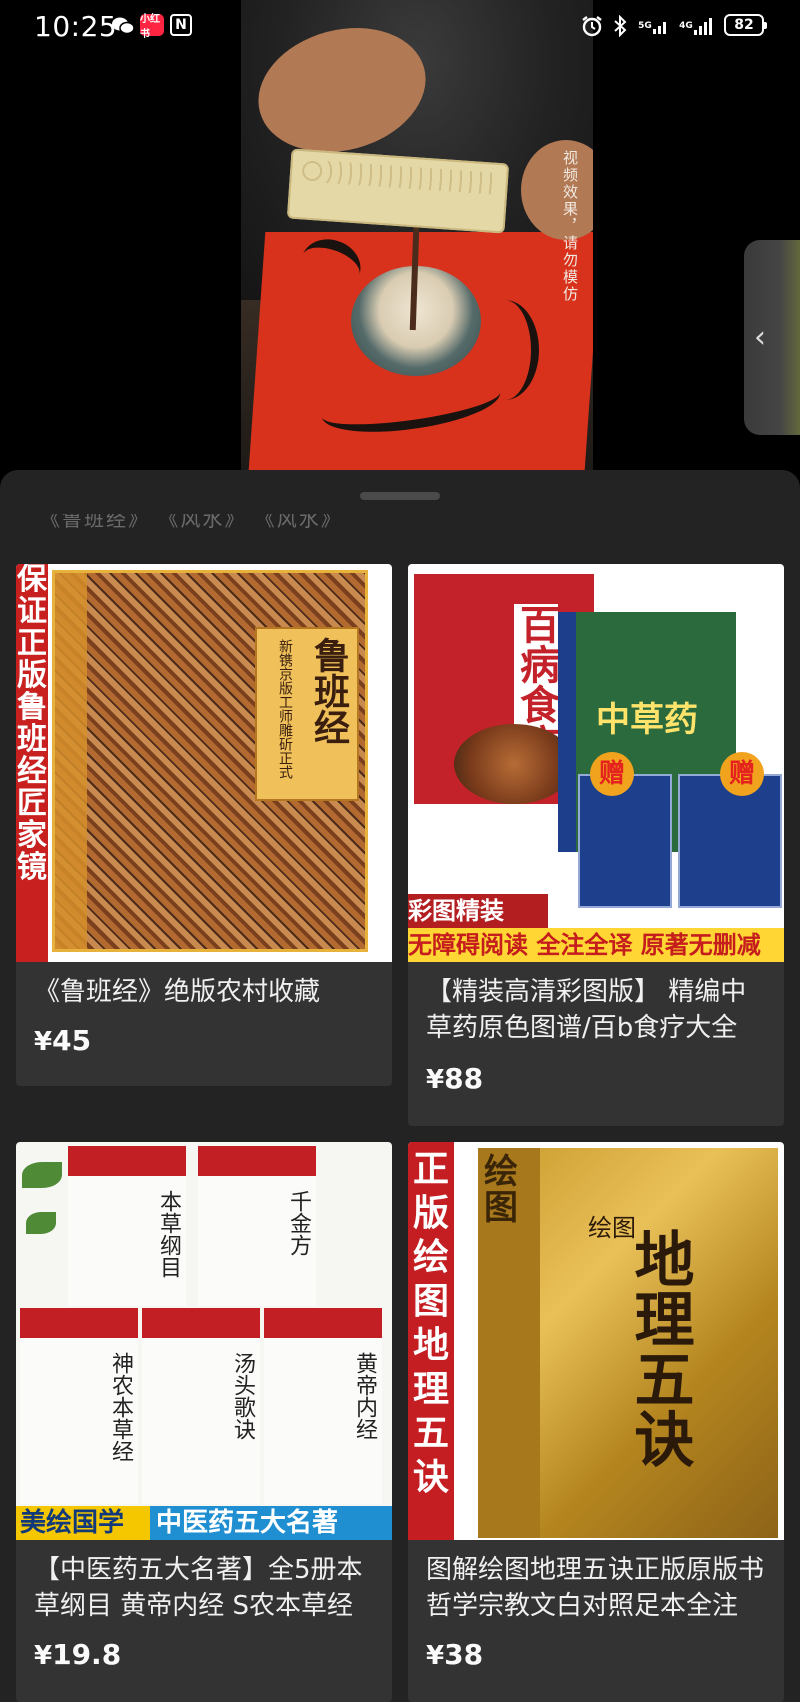 The image size is (800, 1702). I want to click on book-title: 神农本草经, so click(120, 1407).